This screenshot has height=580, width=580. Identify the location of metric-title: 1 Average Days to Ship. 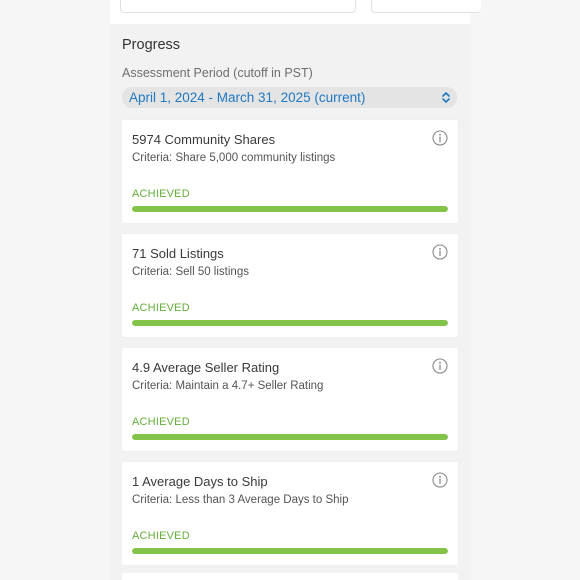
(200, 481).